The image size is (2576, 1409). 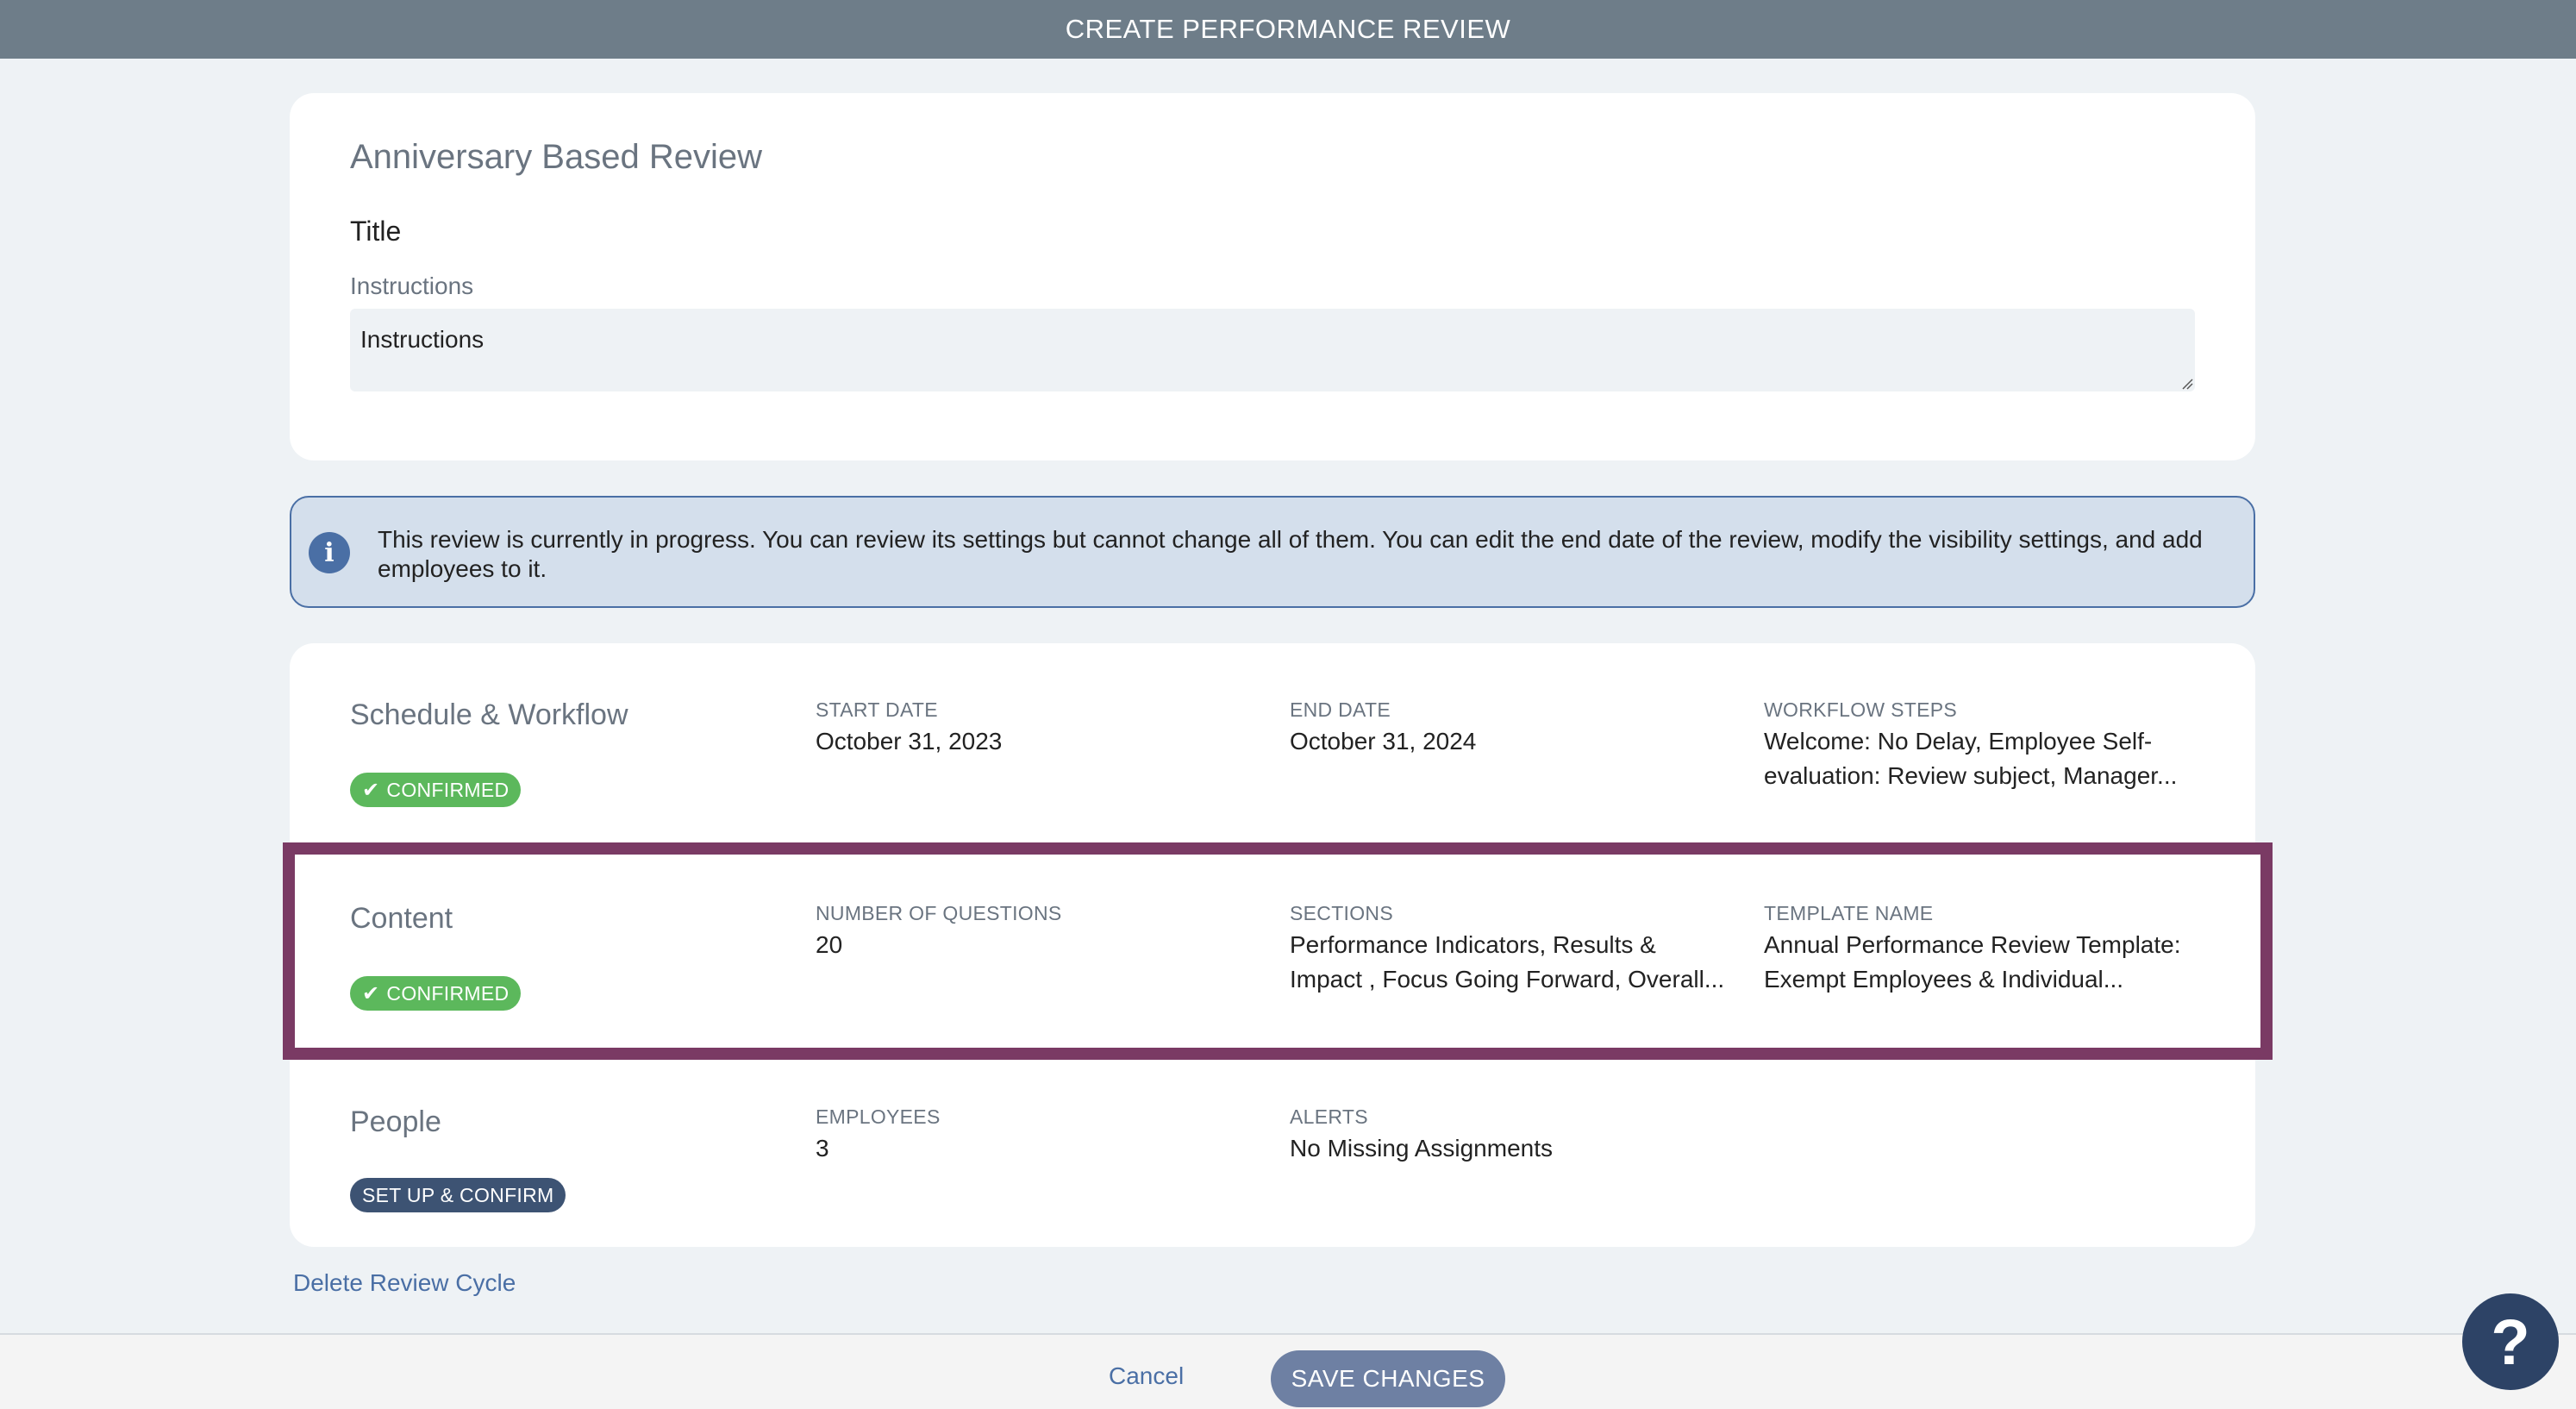 What do you see at coordinates (1272, 350) in the screenshot?
I see `instructions-textarea: Instructions` at bounding box center [1272, 350].